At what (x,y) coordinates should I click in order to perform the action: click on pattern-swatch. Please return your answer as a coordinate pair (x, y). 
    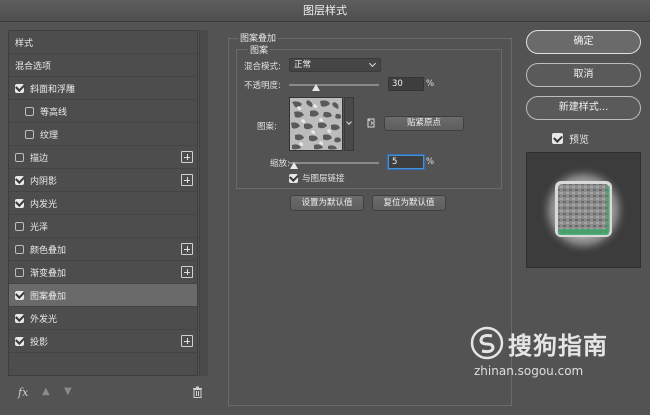
    Looking at the image, I should click on (316, 124).